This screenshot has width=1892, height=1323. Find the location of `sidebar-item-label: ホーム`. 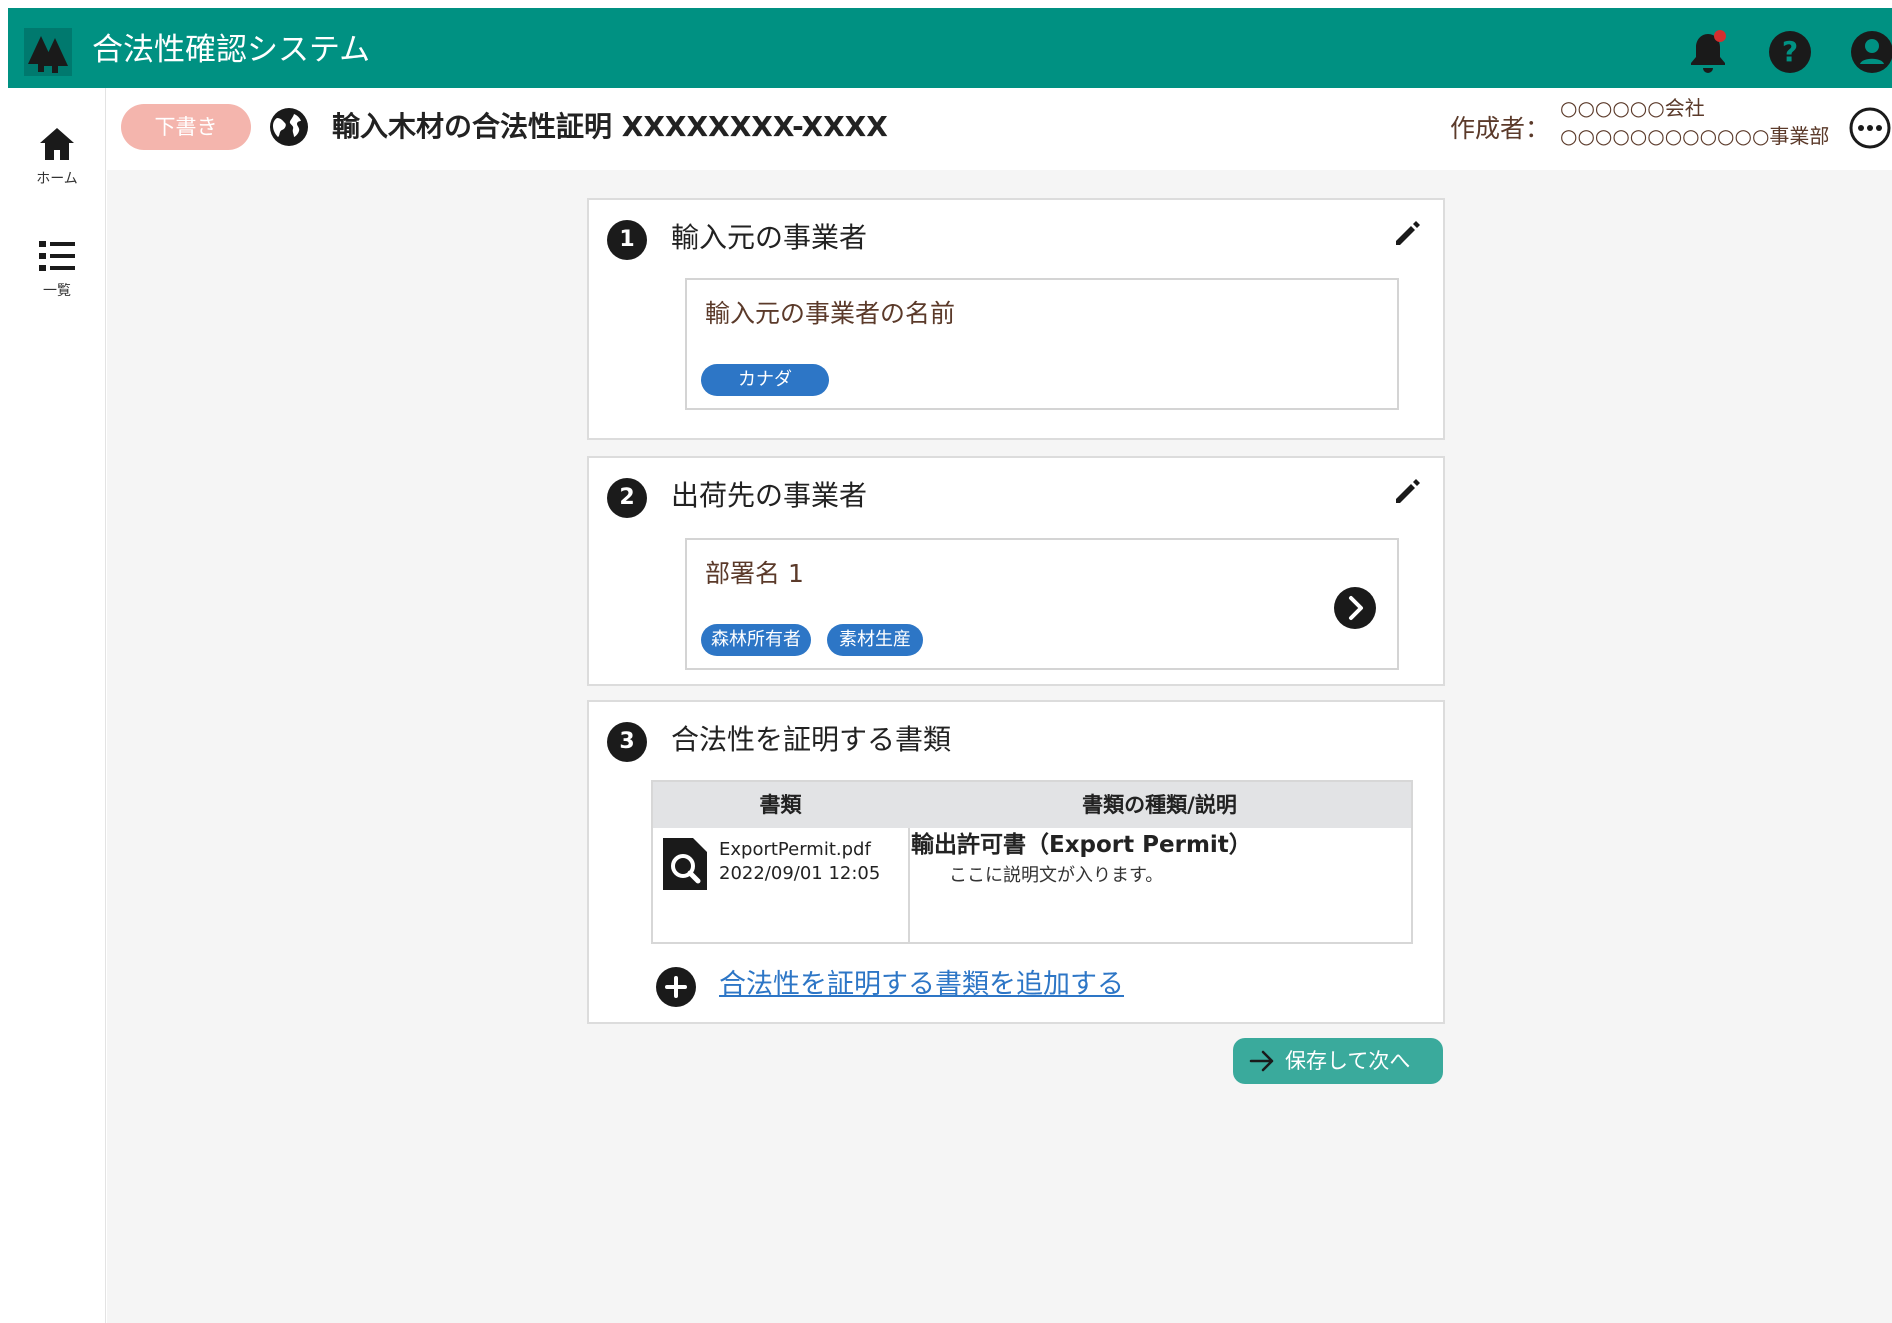

sidebar-item-label: ホーム is located at coordinates (57, 179).